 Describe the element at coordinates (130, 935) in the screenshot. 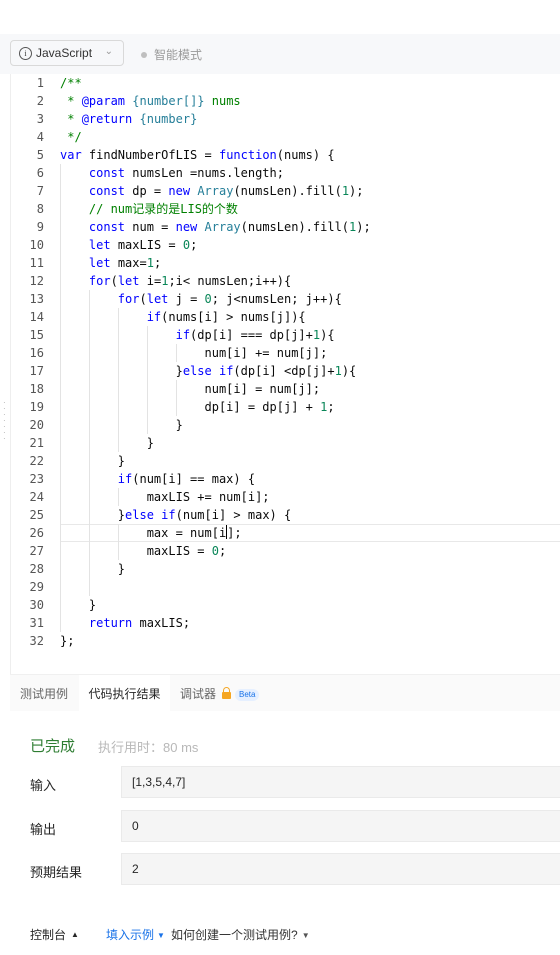

I see `fill-example-label: 填入示例` at that location.